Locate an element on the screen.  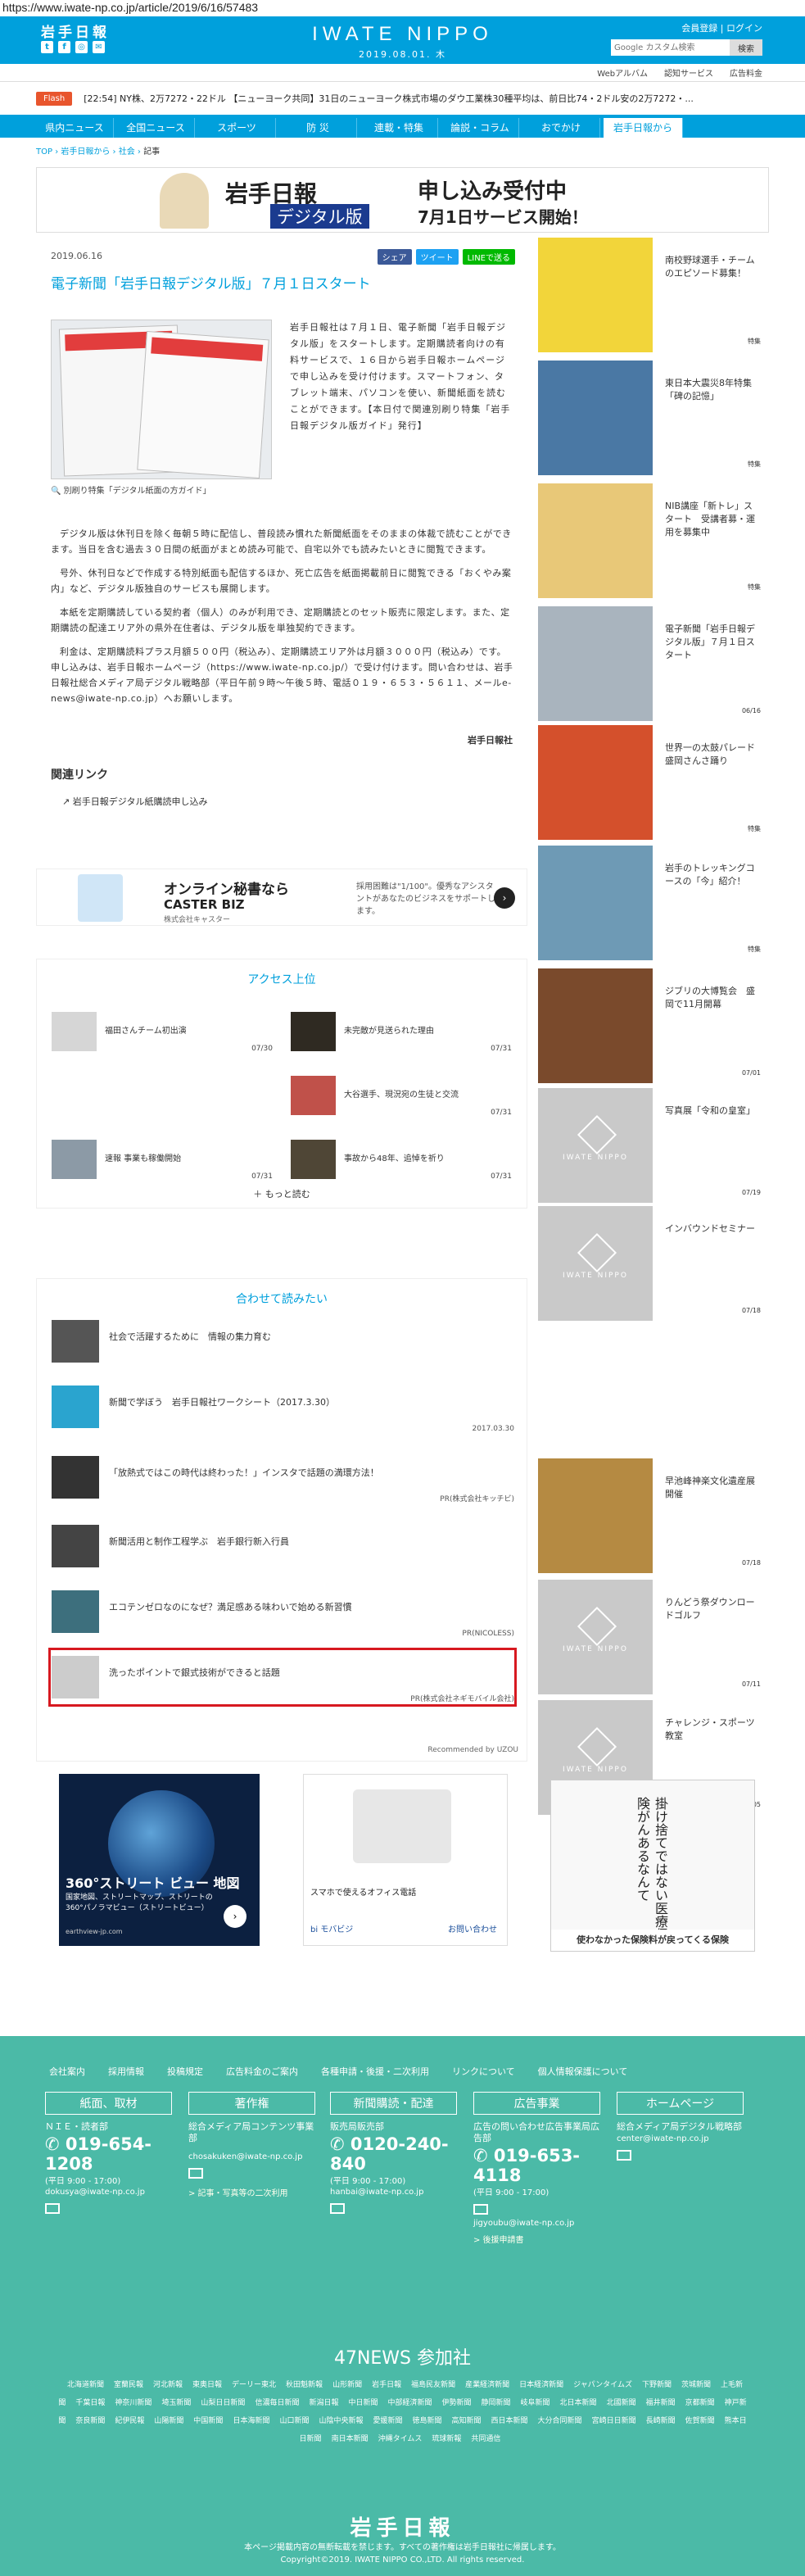
publisher-link: 埼玉新聞 is located at coordinates (176, 2403).